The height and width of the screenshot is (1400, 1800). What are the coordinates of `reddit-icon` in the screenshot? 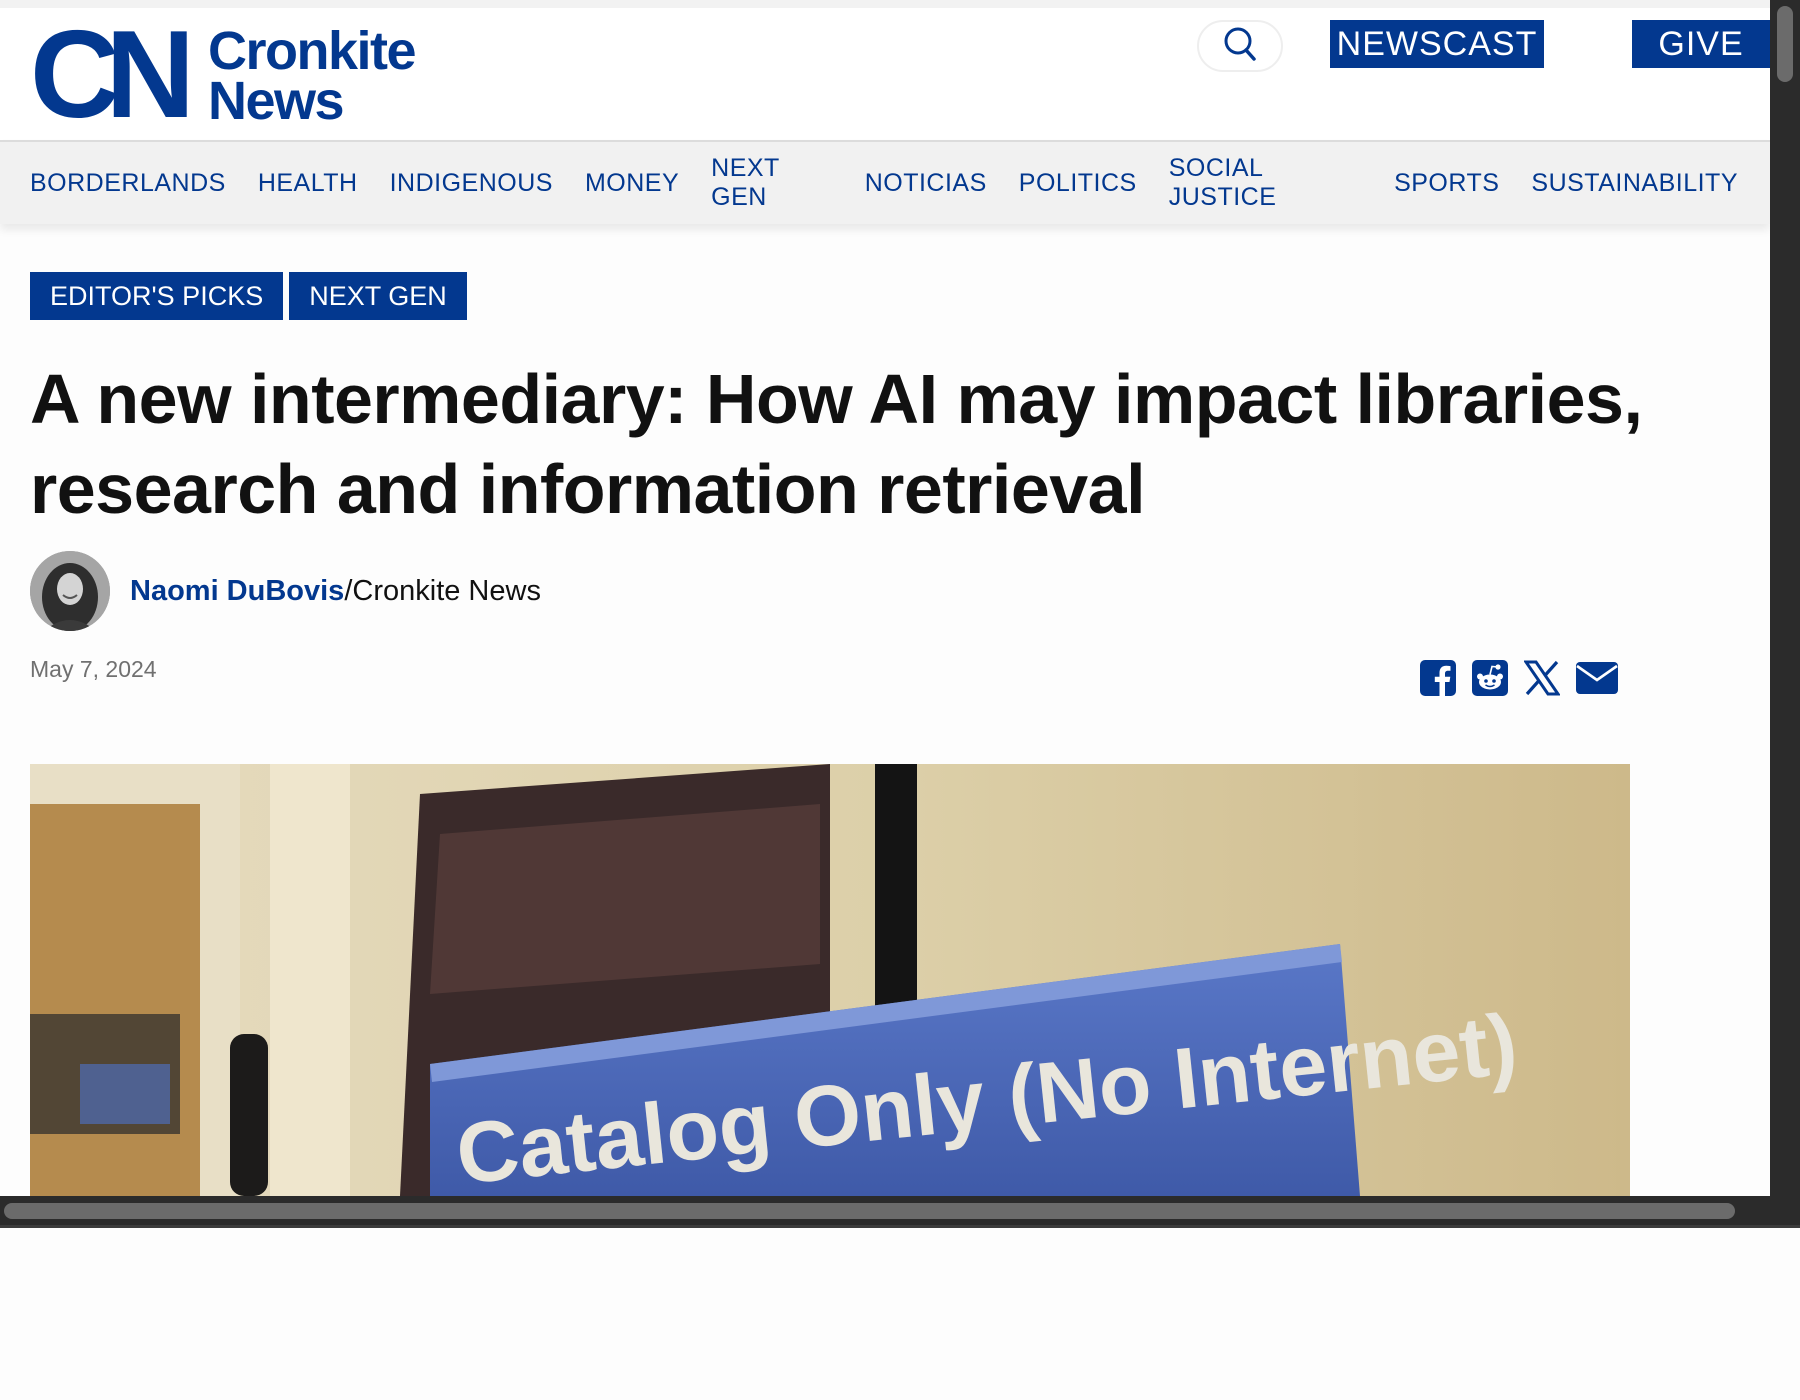 It's located at (1490, 678).